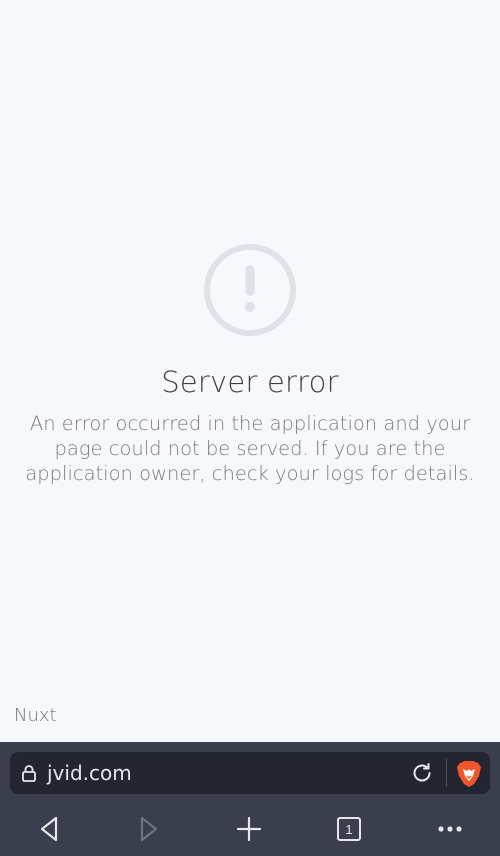 The image size is (500, 856). I want to click on address-bar: jvid.com, so click(250, 773).